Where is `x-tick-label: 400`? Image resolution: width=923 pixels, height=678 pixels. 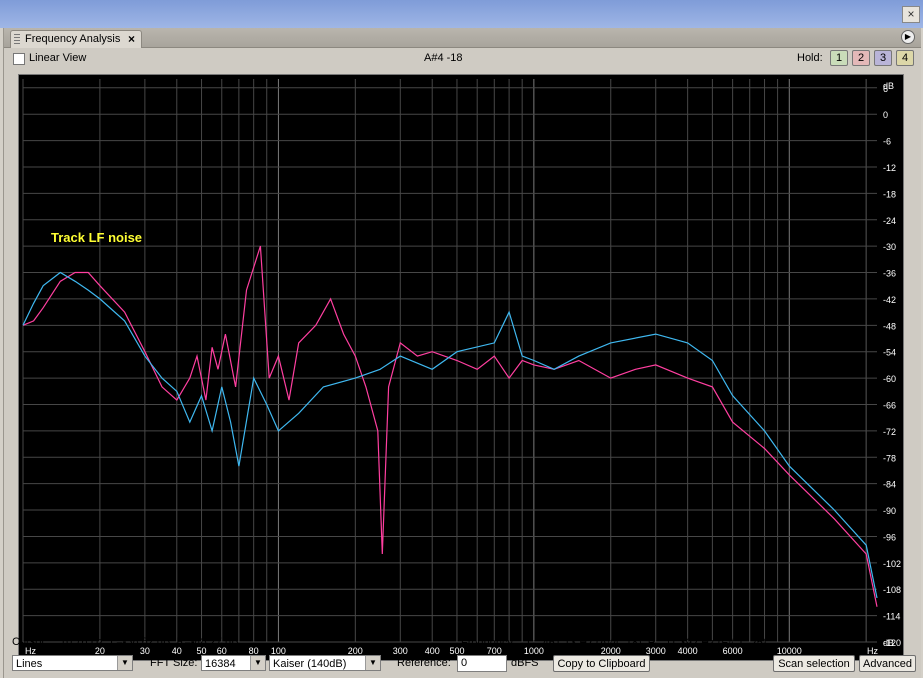
x-tick-label: 400 is located at coordinates (432, 651).